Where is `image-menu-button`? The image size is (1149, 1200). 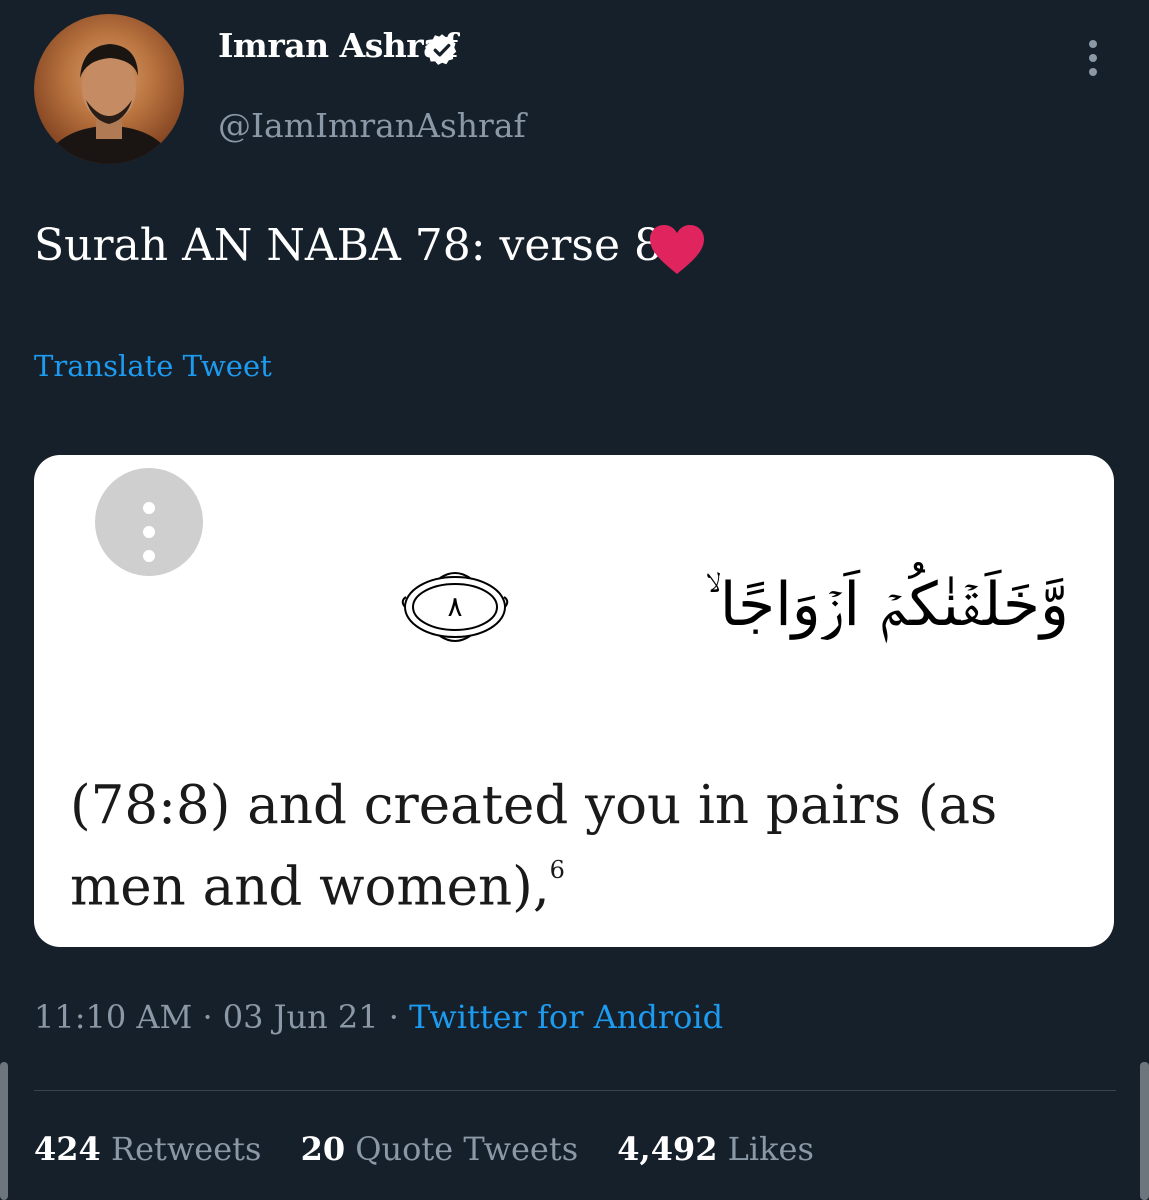 image-menu-button is located at coordinates (149, 522).